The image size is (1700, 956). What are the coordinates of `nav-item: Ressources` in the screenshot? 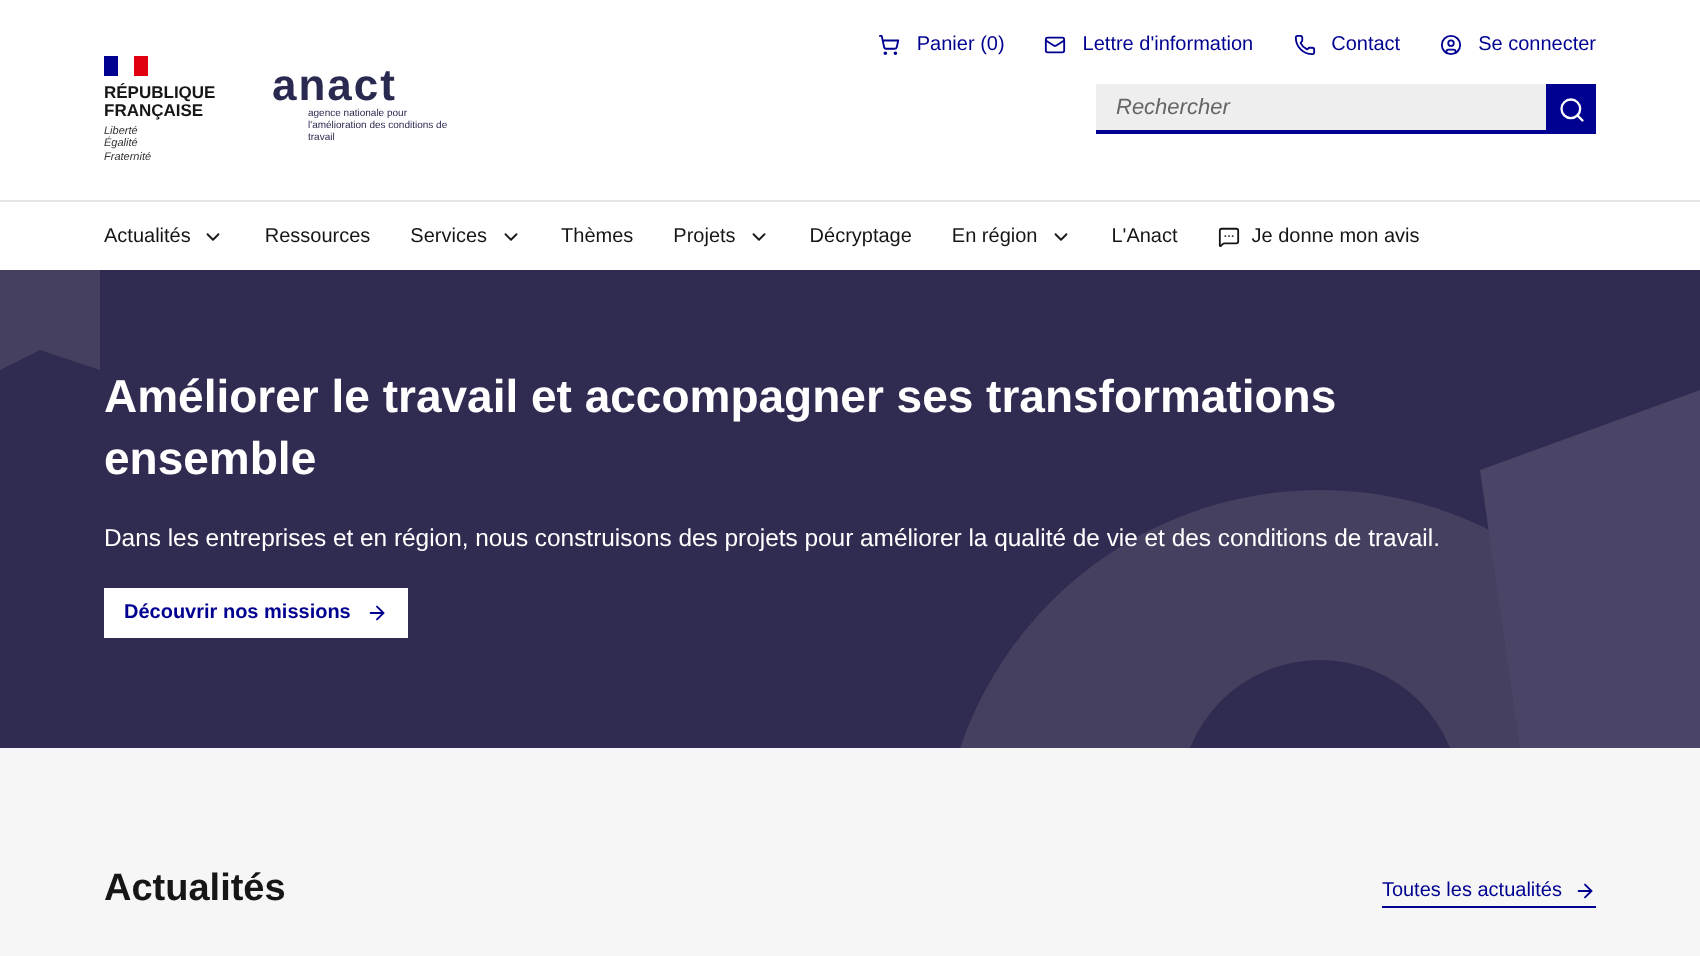 It's located at (317, 236).